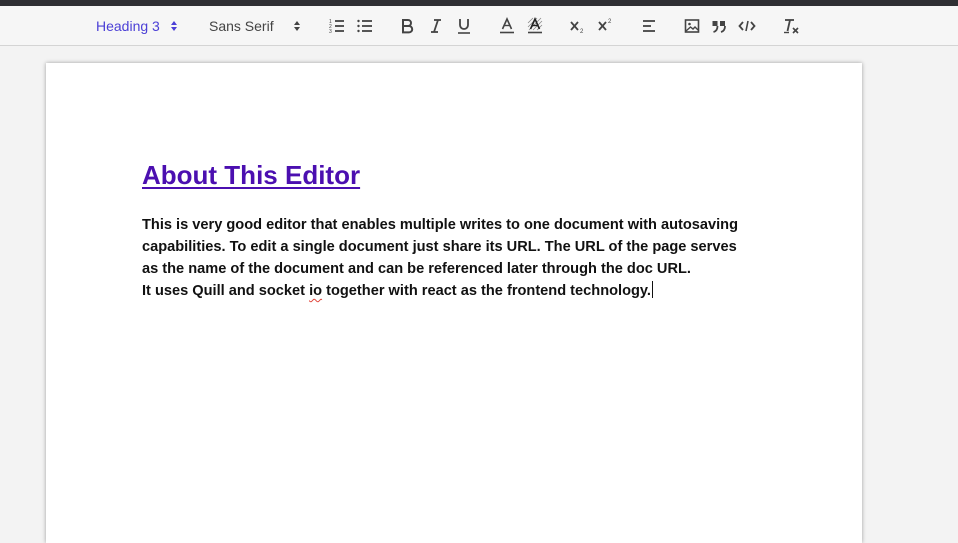 This screenshot has width=958, height=543. I want to click on text-color-icon, so click(507, 25).